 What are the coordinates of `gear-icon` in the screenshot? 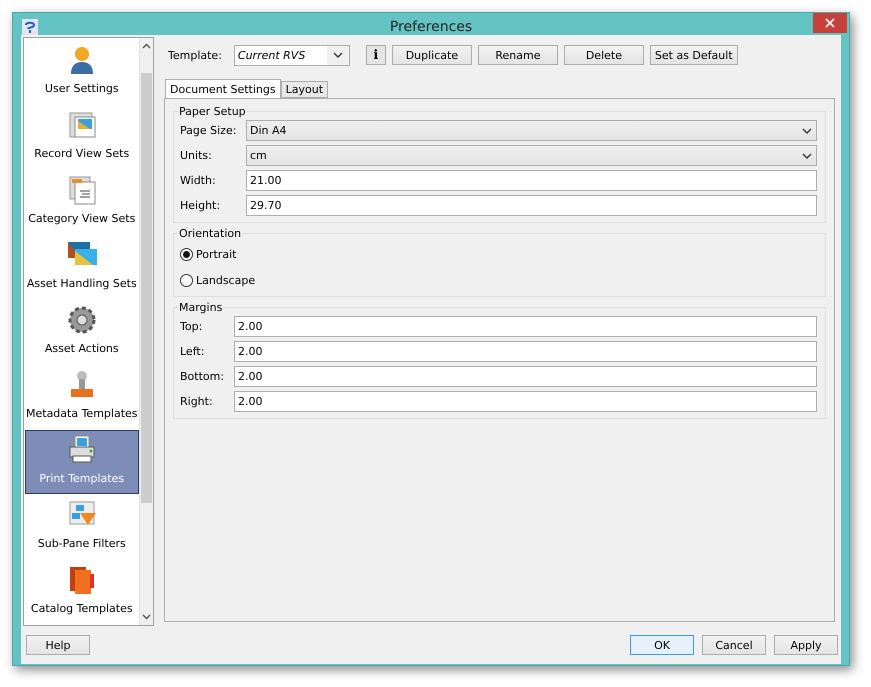 It's located at (82, 320).